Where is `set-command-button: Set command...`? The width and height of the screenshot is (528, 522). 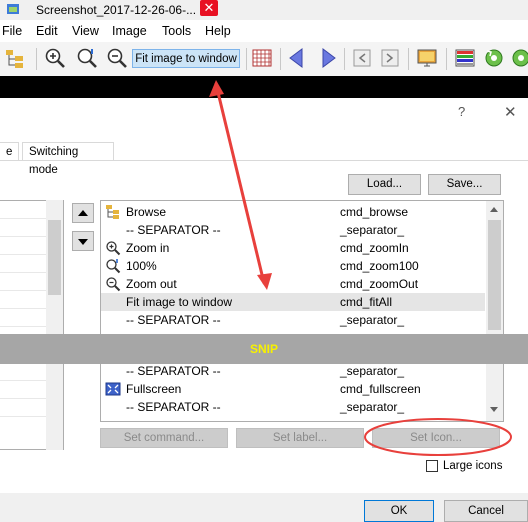 set-command-button: Set command... is located at coordinates (164, 438).